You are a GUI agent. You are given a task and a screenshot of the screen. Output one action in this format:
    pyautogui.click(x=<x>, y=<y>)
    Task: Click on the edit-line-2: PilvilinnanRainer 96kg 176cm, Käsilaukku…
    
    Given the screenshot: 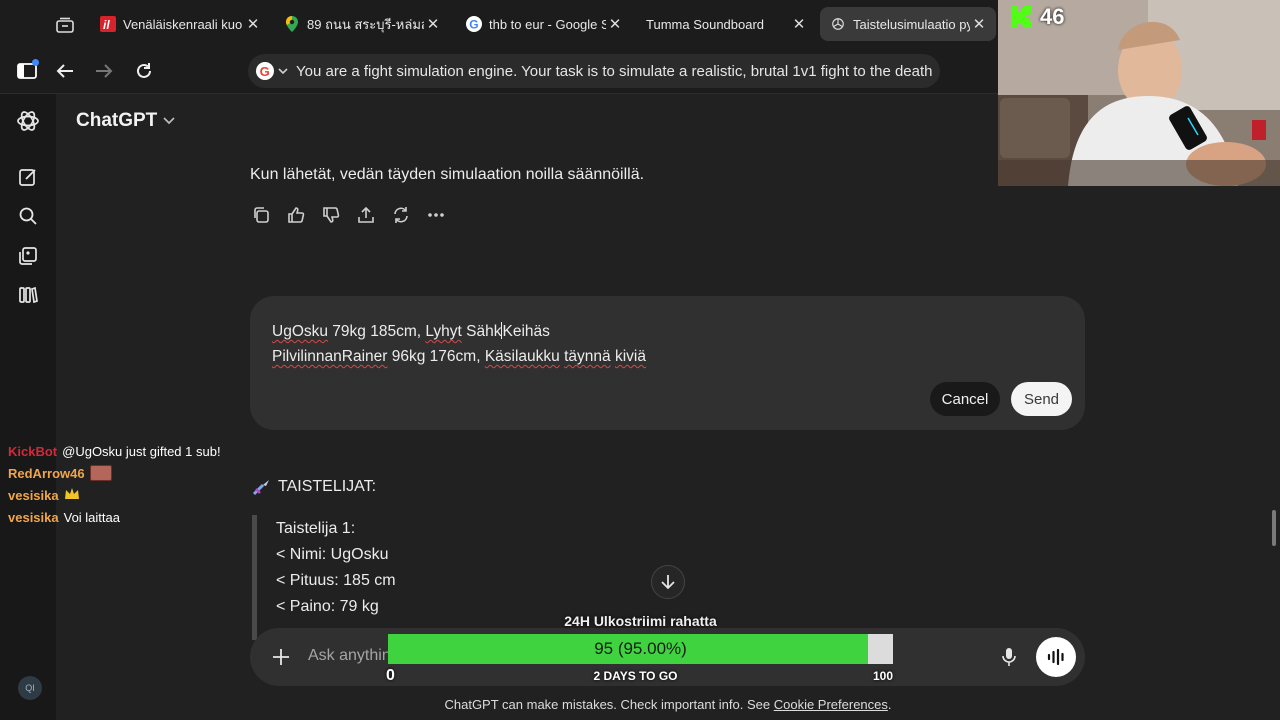 What is the action you would take?
    pyautogui.click(x=459, y=357)
    